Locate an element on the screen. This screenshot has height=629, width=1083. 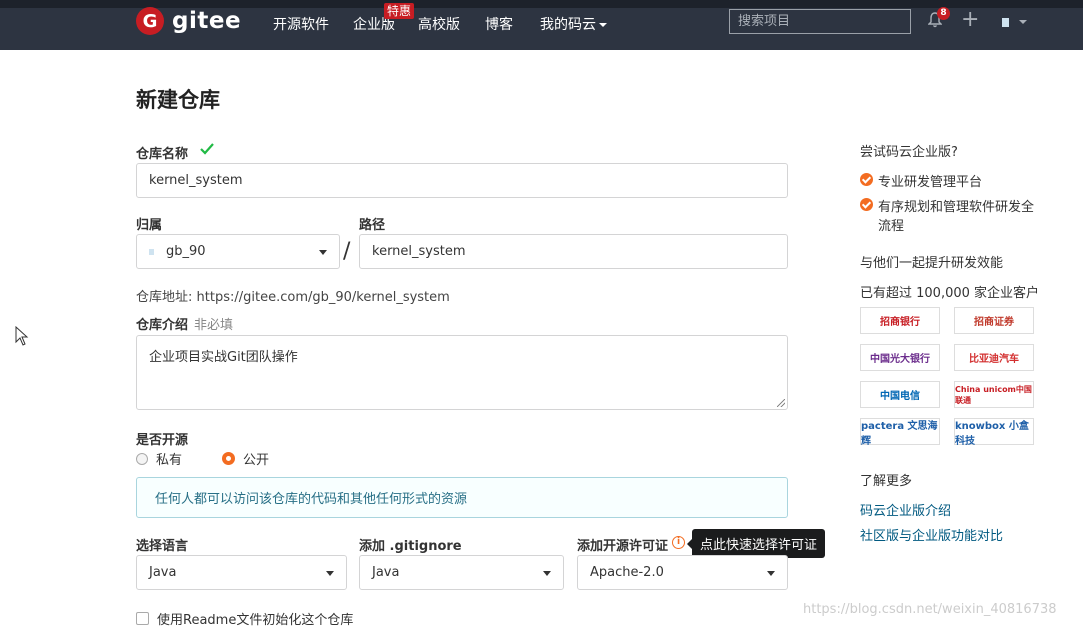
nav-my-gitee-label: 我的码云 is located at coordinates (568, 25).